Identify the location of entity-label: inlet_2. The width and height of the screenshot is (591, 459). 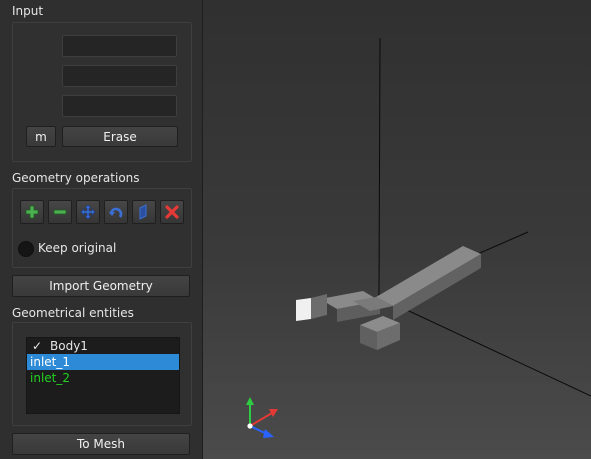
(50, 378).